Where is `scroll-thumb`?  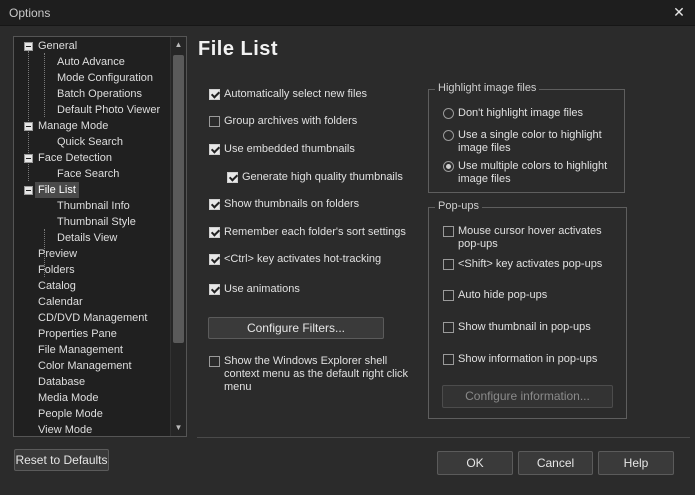 scroll-thumb is located at coordinates (178, 199).